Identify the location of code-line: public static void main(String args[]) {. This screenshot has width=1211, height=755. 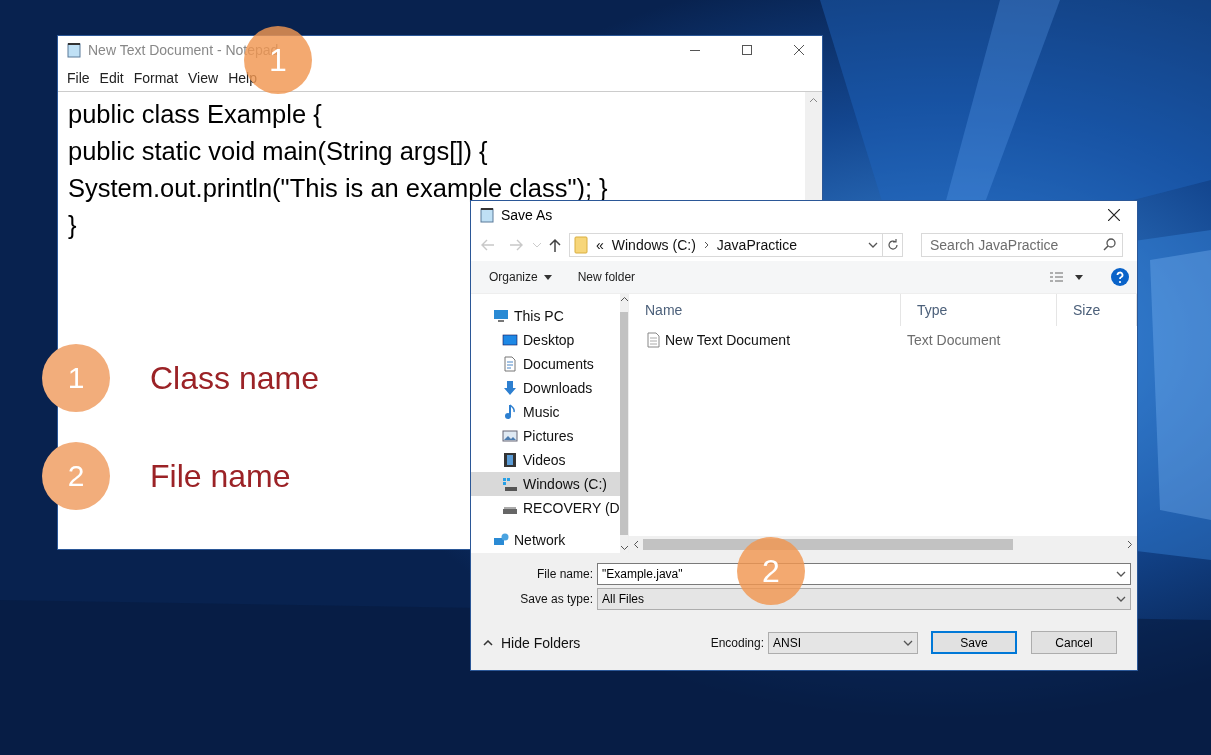
(278, 151).